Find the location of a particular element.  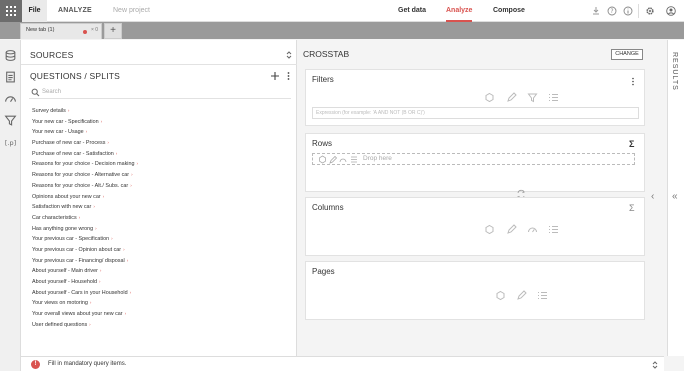

rows-title: Rows is located at coordinates (322, 143).